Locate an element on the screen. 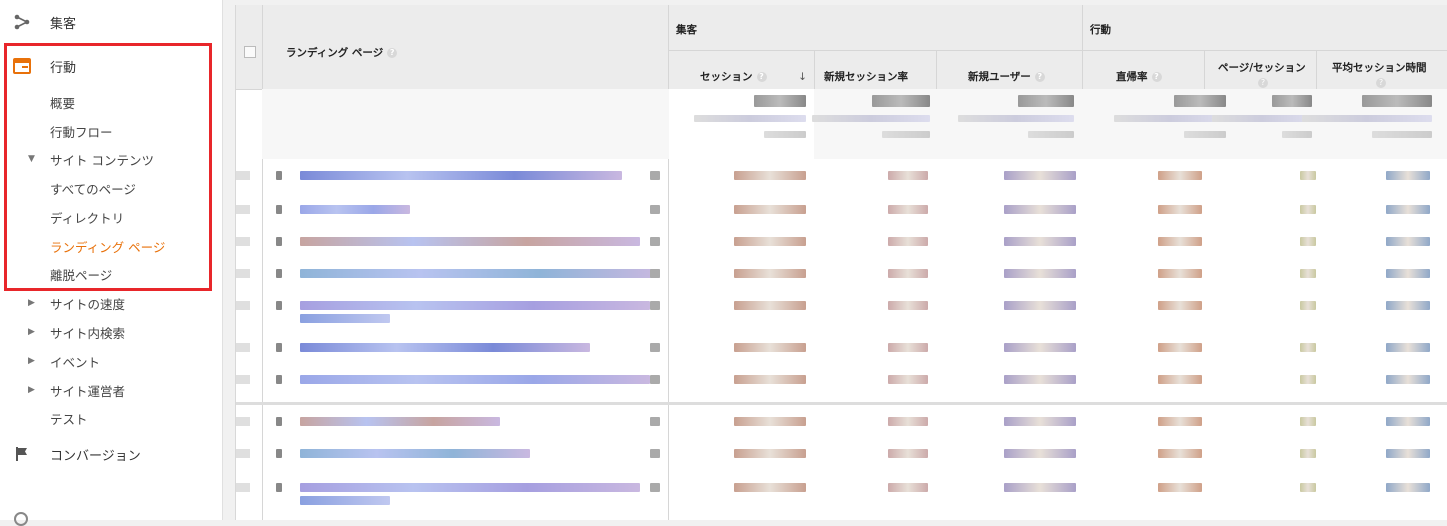 The height and width of the screenshot is (526, 1447). col-new-users-label: 新規ユーザー is located at coordinates (999, 77).